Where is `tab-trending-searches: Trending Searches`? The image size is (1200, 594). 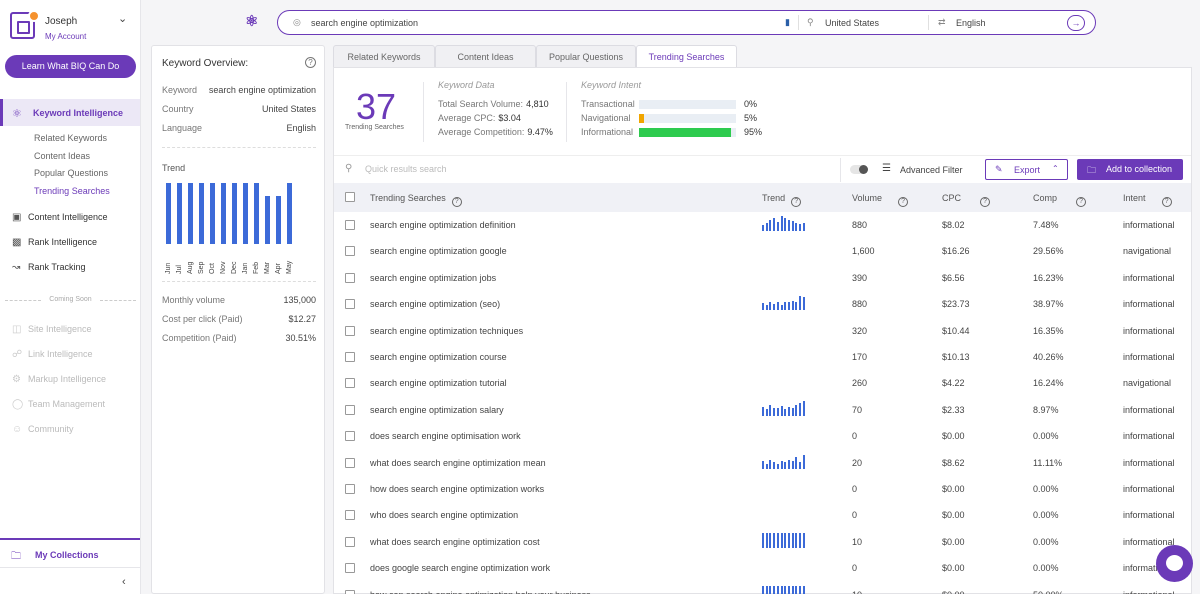
tab-trending-searches: Trending Searches is located at coordinates (686, 56).